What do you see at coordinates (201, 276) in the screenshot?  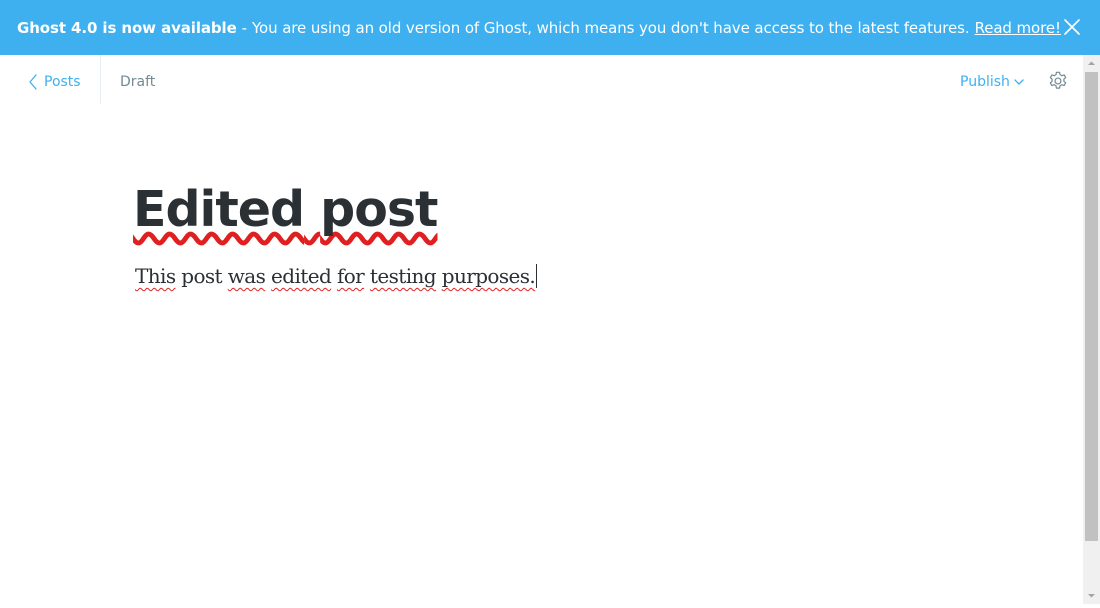 I see `body-word: post` at bounding box center [201, 276].